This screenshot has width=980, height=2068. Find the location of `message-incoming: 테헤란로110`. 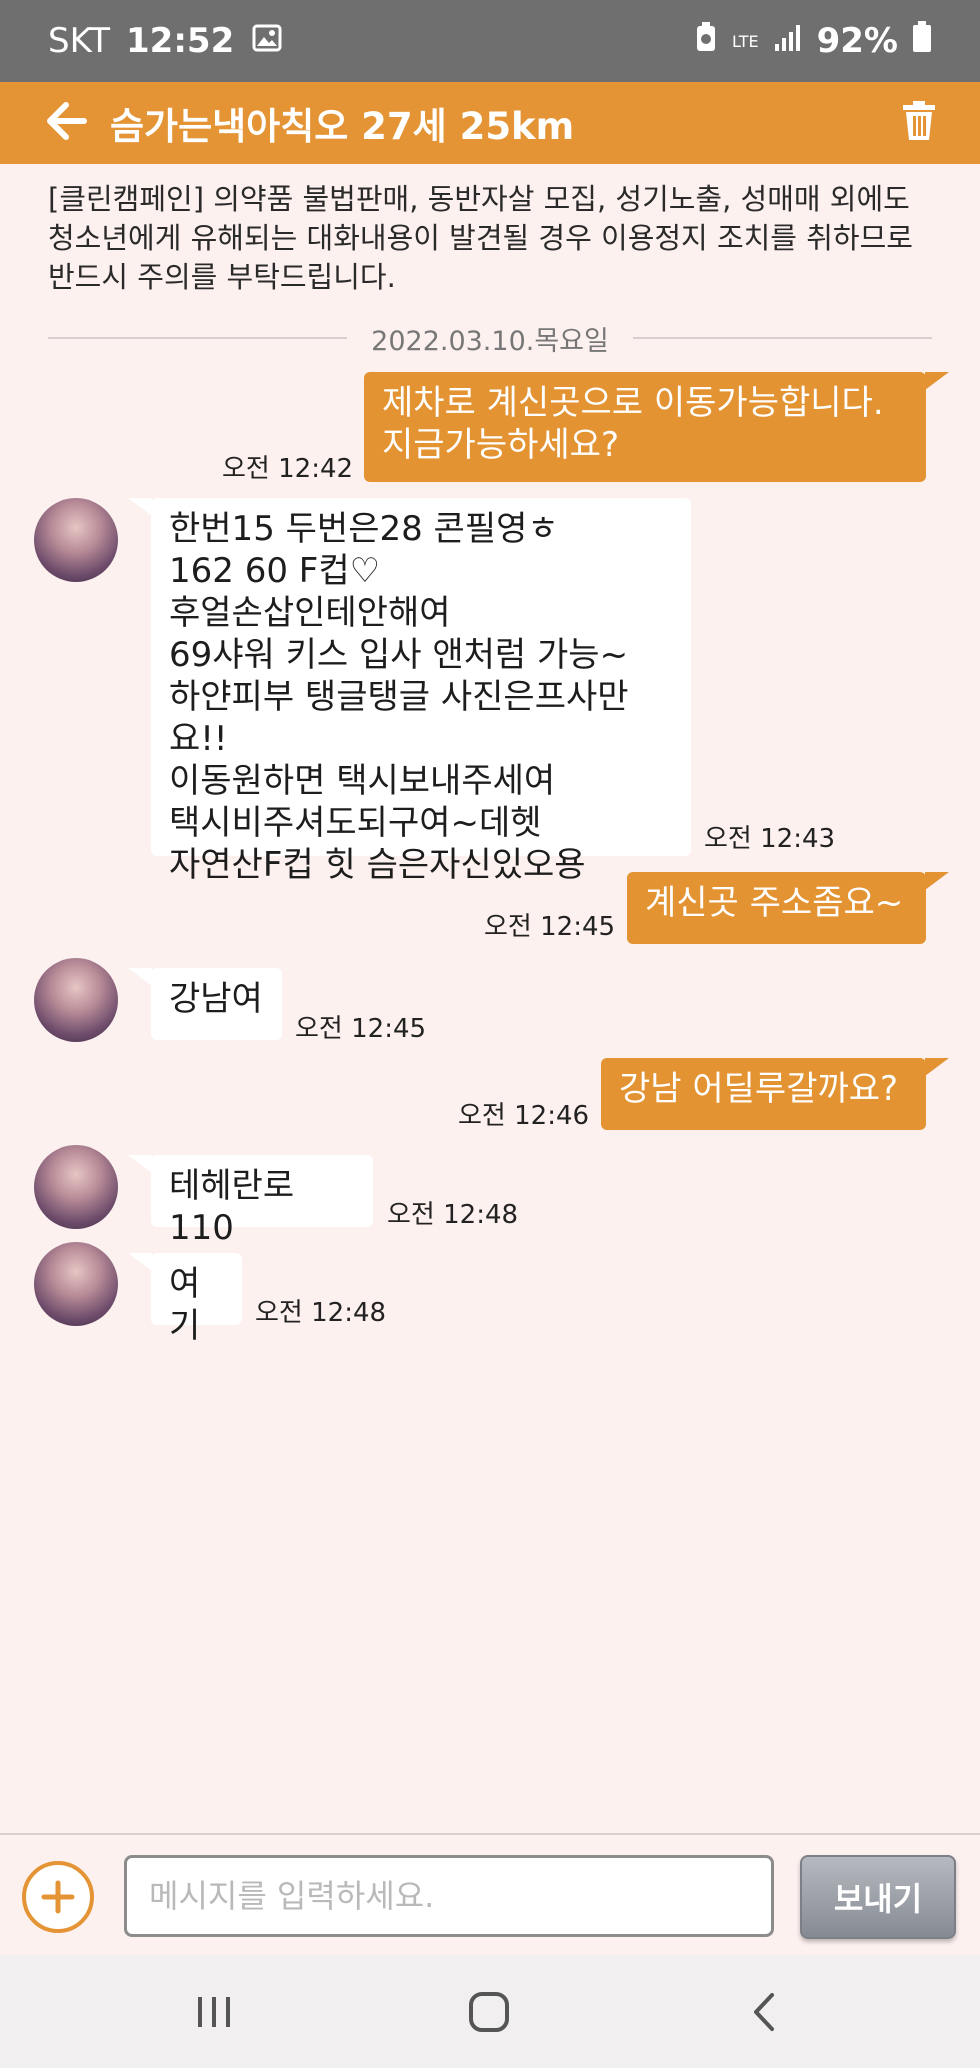

message-incoming: 테헤란로110 is located at coordinates (262, 1201).